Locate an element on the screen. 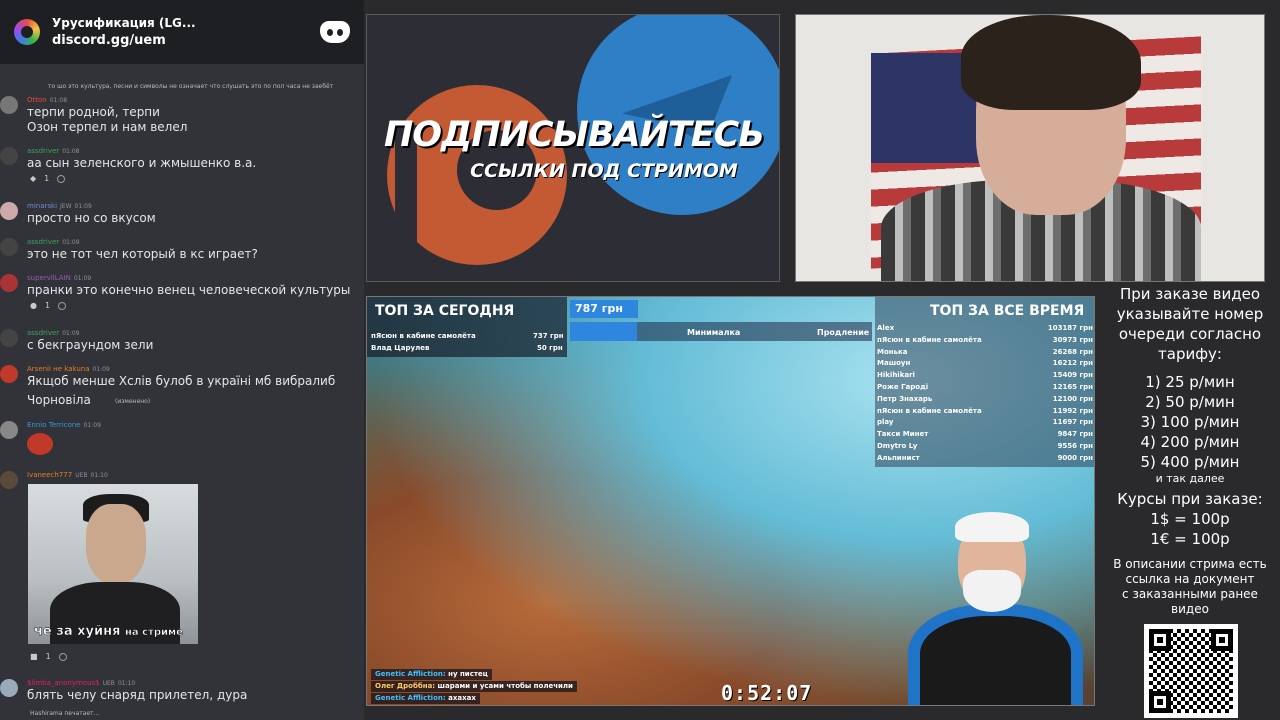 This screenshot has height=720, width=1280. desc-line: с заказанными ранее is located at coordinates (1190, 594).